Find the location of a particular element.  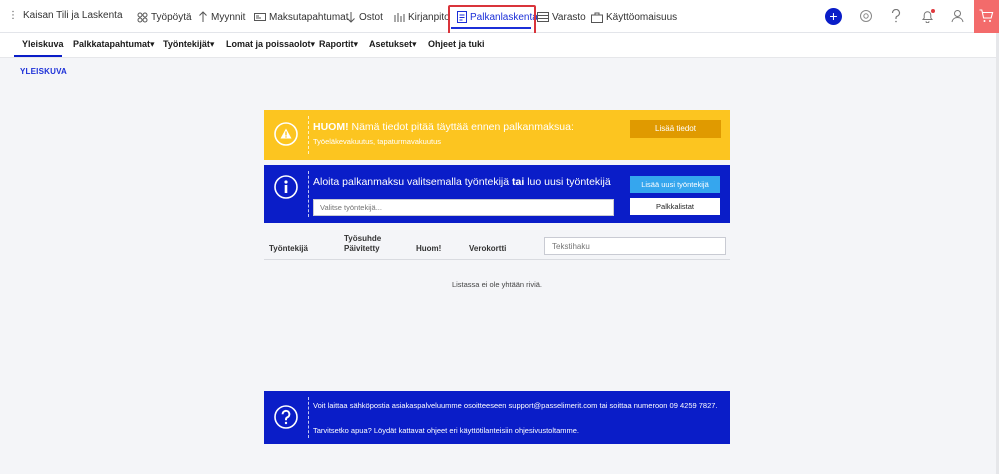

warning-triangle-icon is located at coordinates (286, 134).